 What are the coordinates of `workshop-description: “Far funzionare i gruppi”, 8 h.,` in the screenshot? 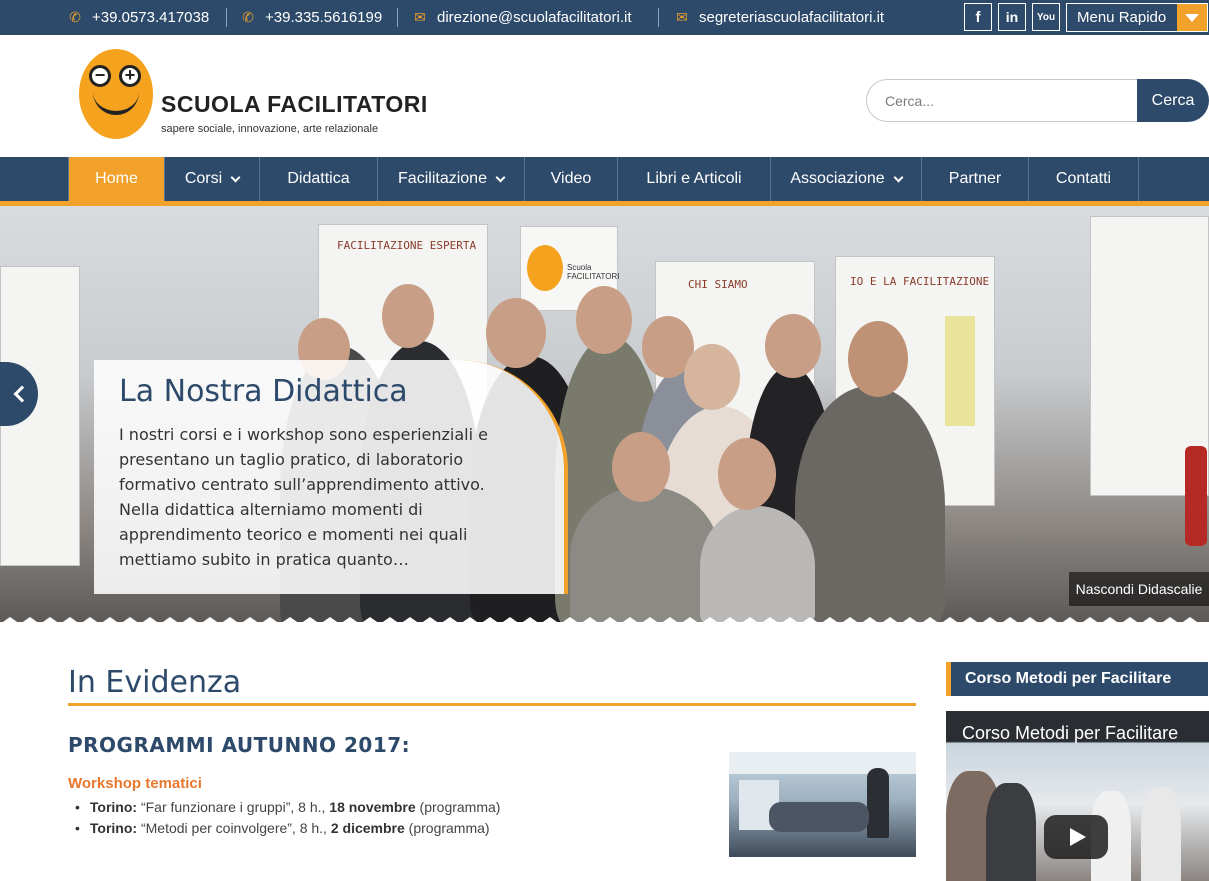 It's located at (233, 807).